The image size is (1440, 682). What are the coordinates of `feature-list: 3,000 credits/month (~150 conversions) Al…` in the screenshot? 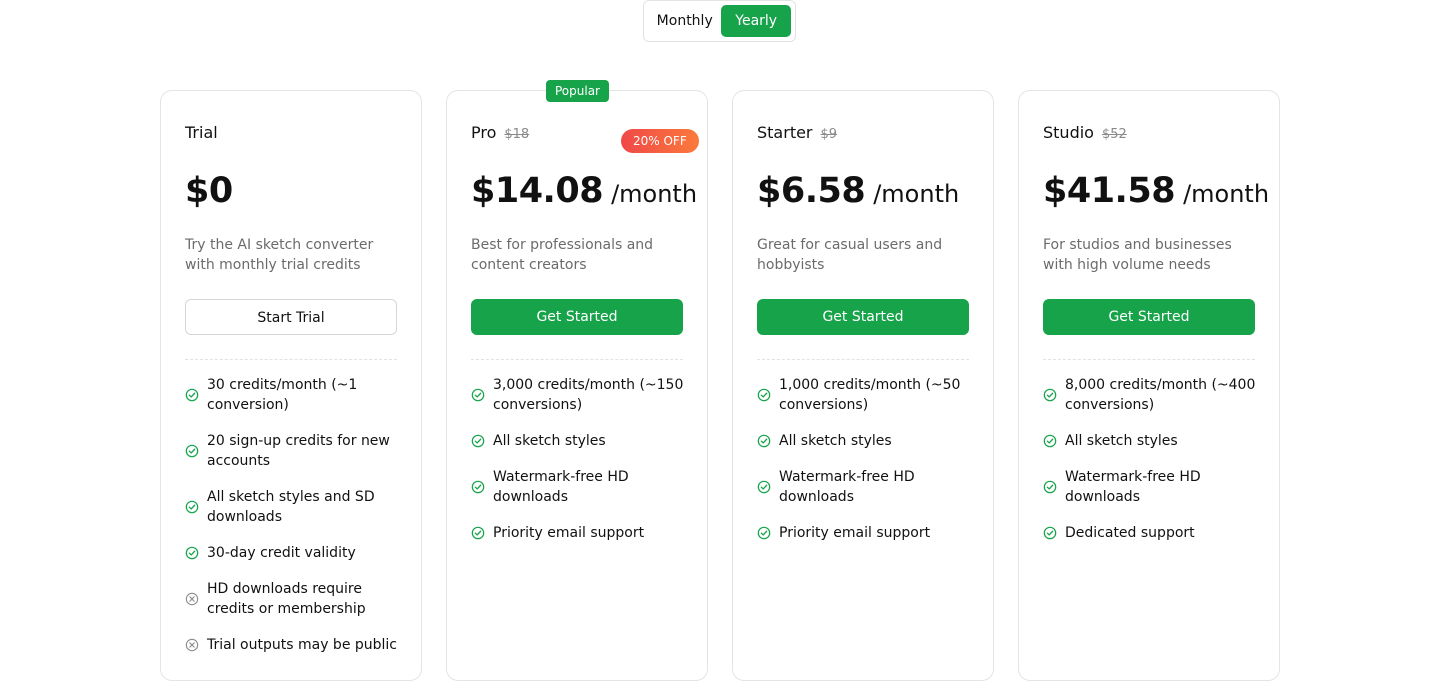 It's located at (581, 467).